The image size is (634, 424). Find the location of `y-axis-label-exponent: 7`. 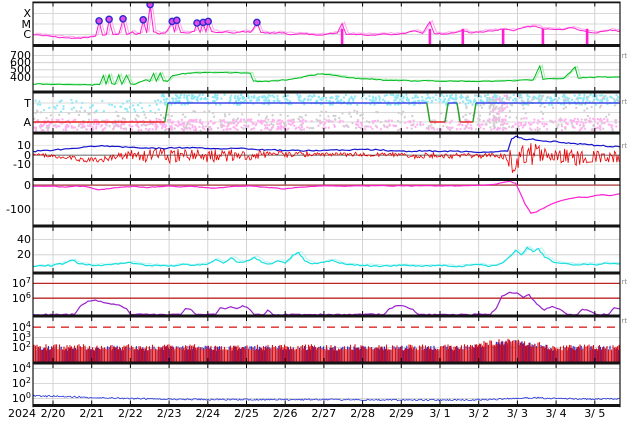

y-axis-label-exponent: 7 is located at coordinates (28, 280).